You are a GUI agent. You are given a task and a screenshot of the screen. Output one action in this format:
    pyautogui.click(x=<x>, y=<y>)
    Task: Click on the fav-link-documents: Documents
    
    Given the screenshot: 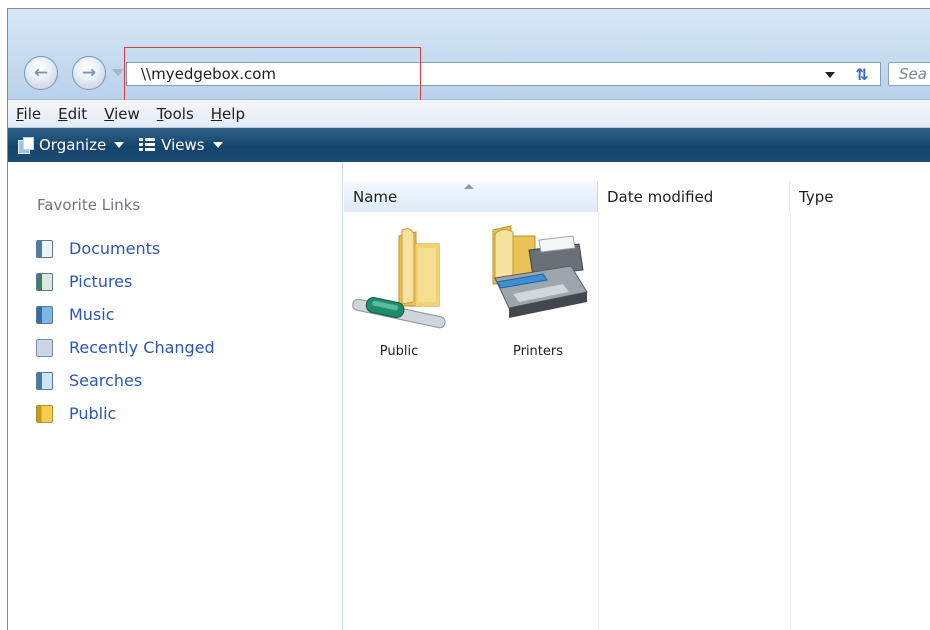 What is the action you would take?
    pyautogui.click(x=125, y=248)
    